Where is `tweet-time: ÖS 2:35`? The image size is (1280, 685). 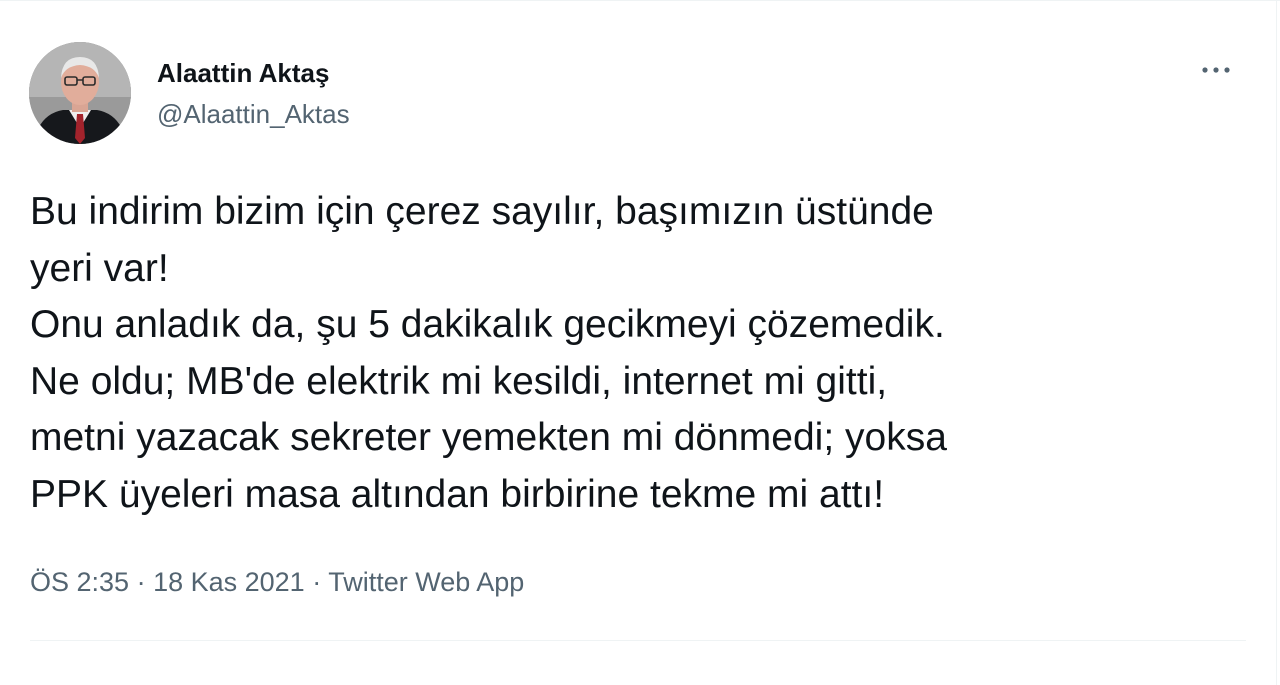 tweet-time: ÖS 2:35 is located at coordinates (79, 582).